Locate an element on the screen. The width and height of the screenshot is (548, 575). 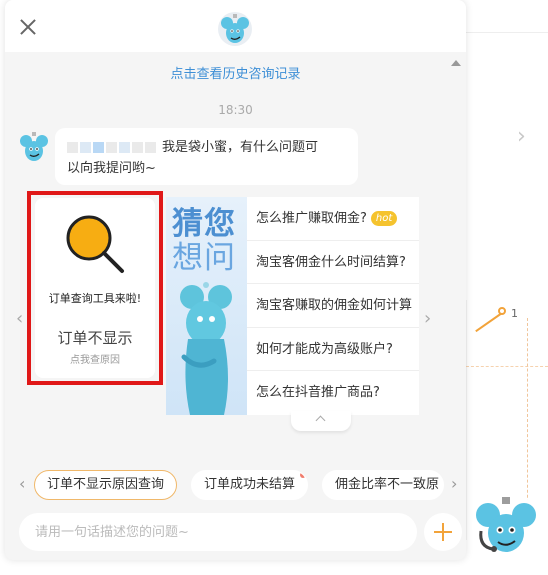
greeting-text-line2: 以向我提问哟~ is located at coordinates (111, 168).